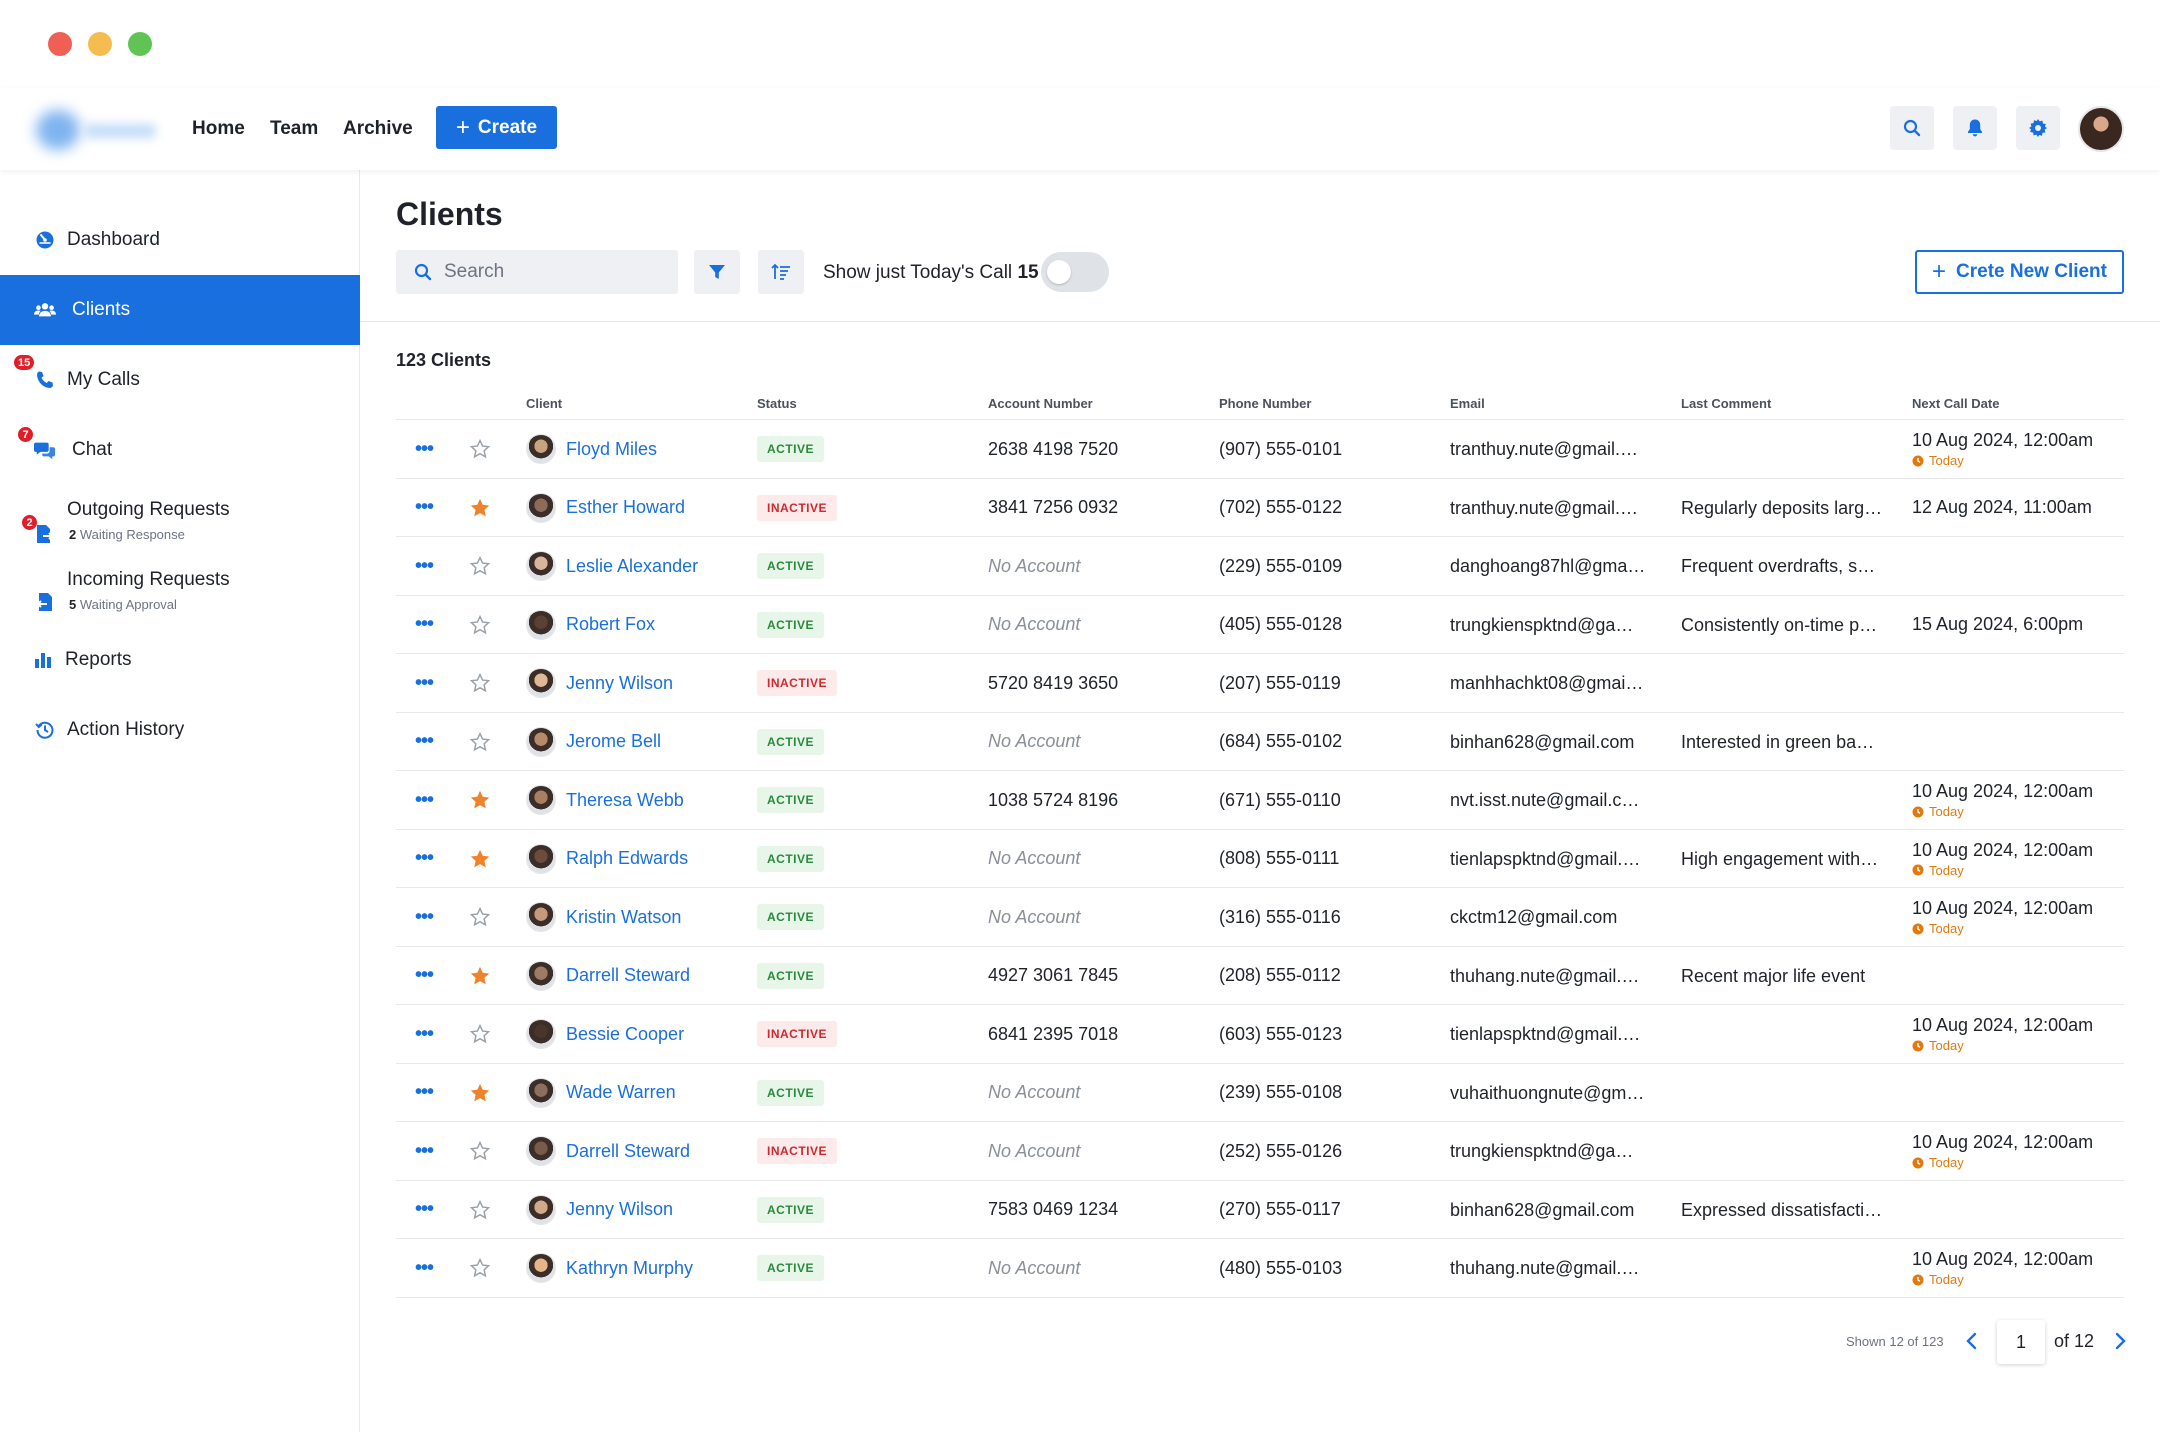 Image resolution: width=2160 pixels, height=1432 pixels. I want to click on column-header-last-comment: Last Comment, so click(1726, 403).